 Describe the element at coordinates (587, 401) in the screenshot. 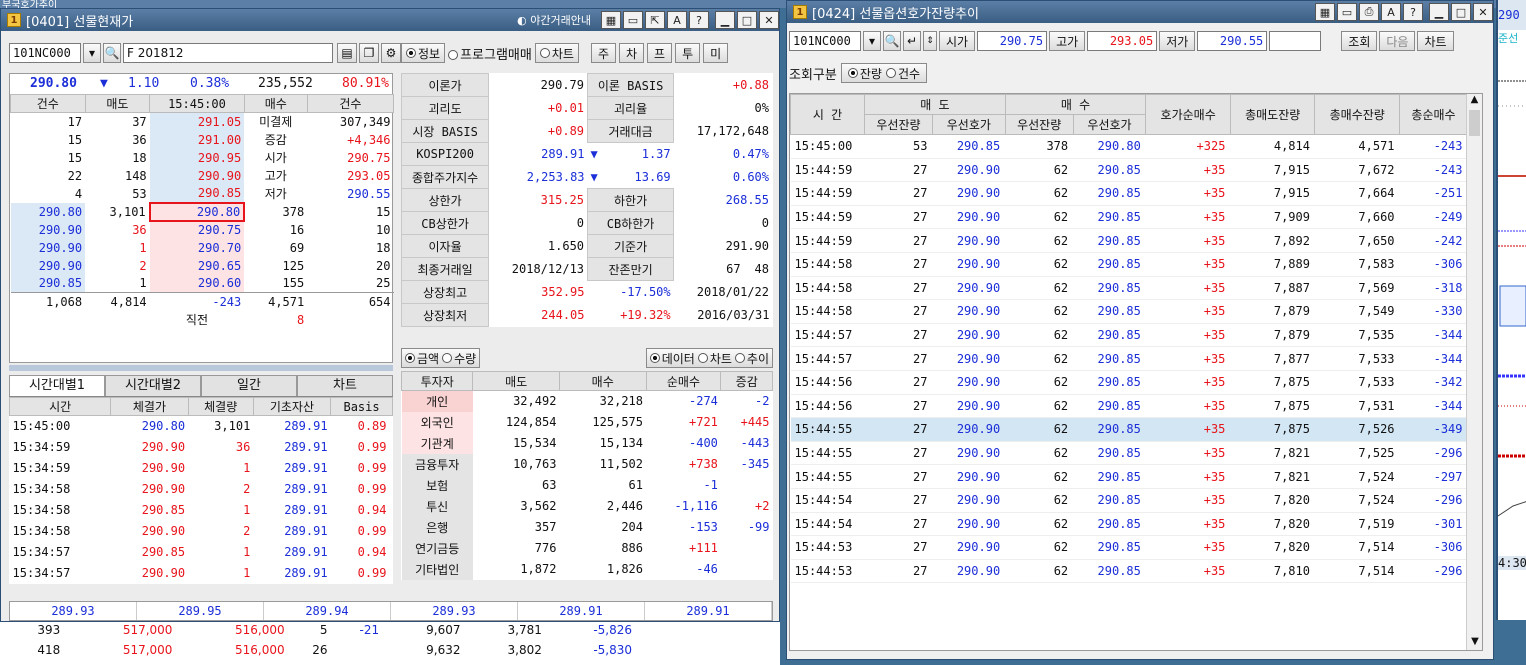

I see `investor-row: 개인 32,492 32,218 -274 -2` at that location.